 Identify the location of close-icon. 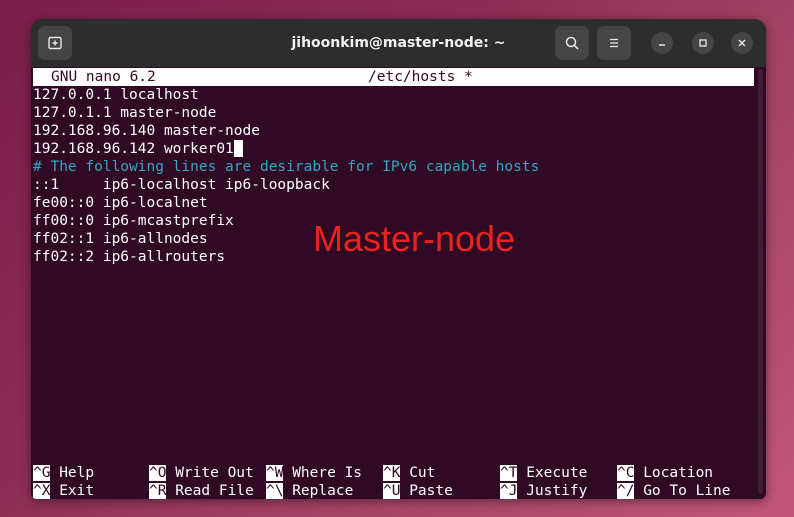
(742, 43).